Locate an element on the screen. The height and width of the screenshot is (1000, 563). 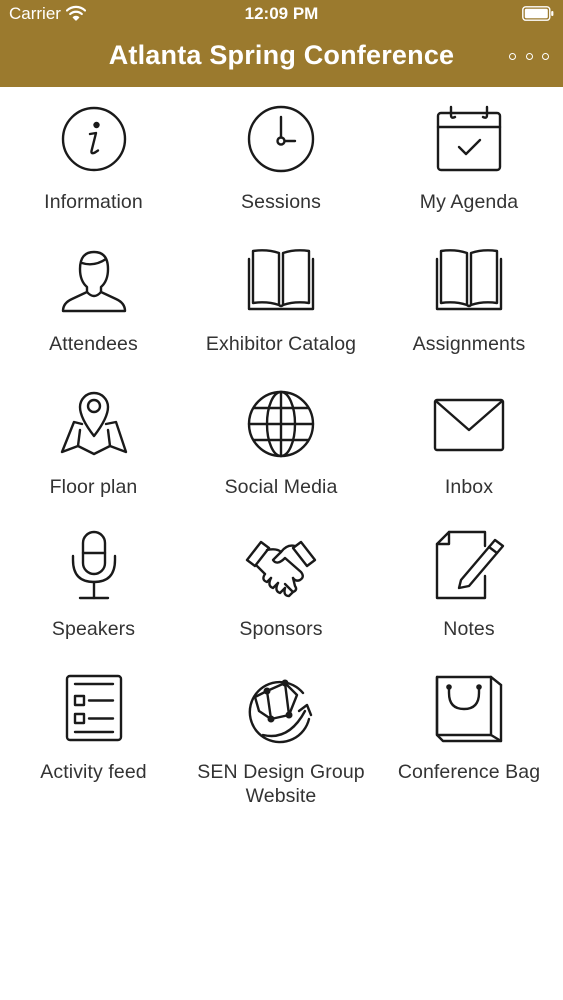
globe-icon is located at coordinates (281, 424).